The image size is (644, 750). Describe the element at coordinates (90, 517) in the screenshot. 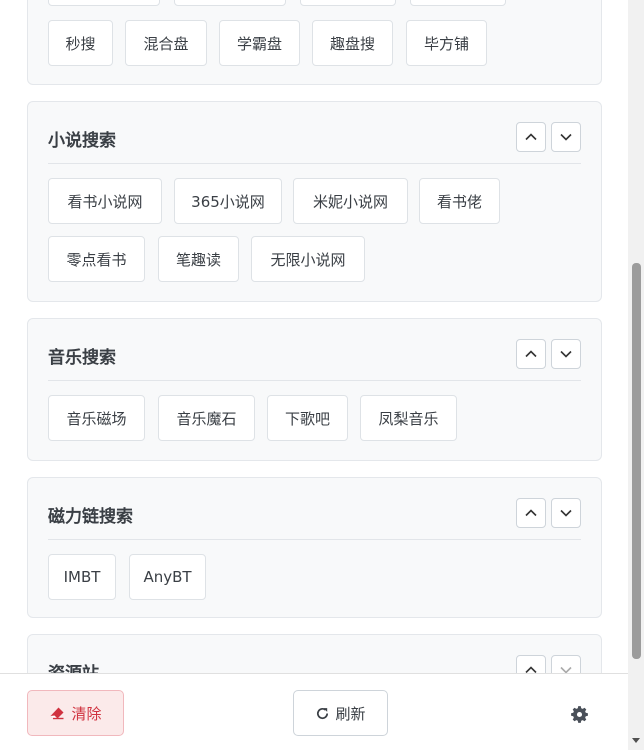

I see `section-title: 磁力链搜索` at that location.